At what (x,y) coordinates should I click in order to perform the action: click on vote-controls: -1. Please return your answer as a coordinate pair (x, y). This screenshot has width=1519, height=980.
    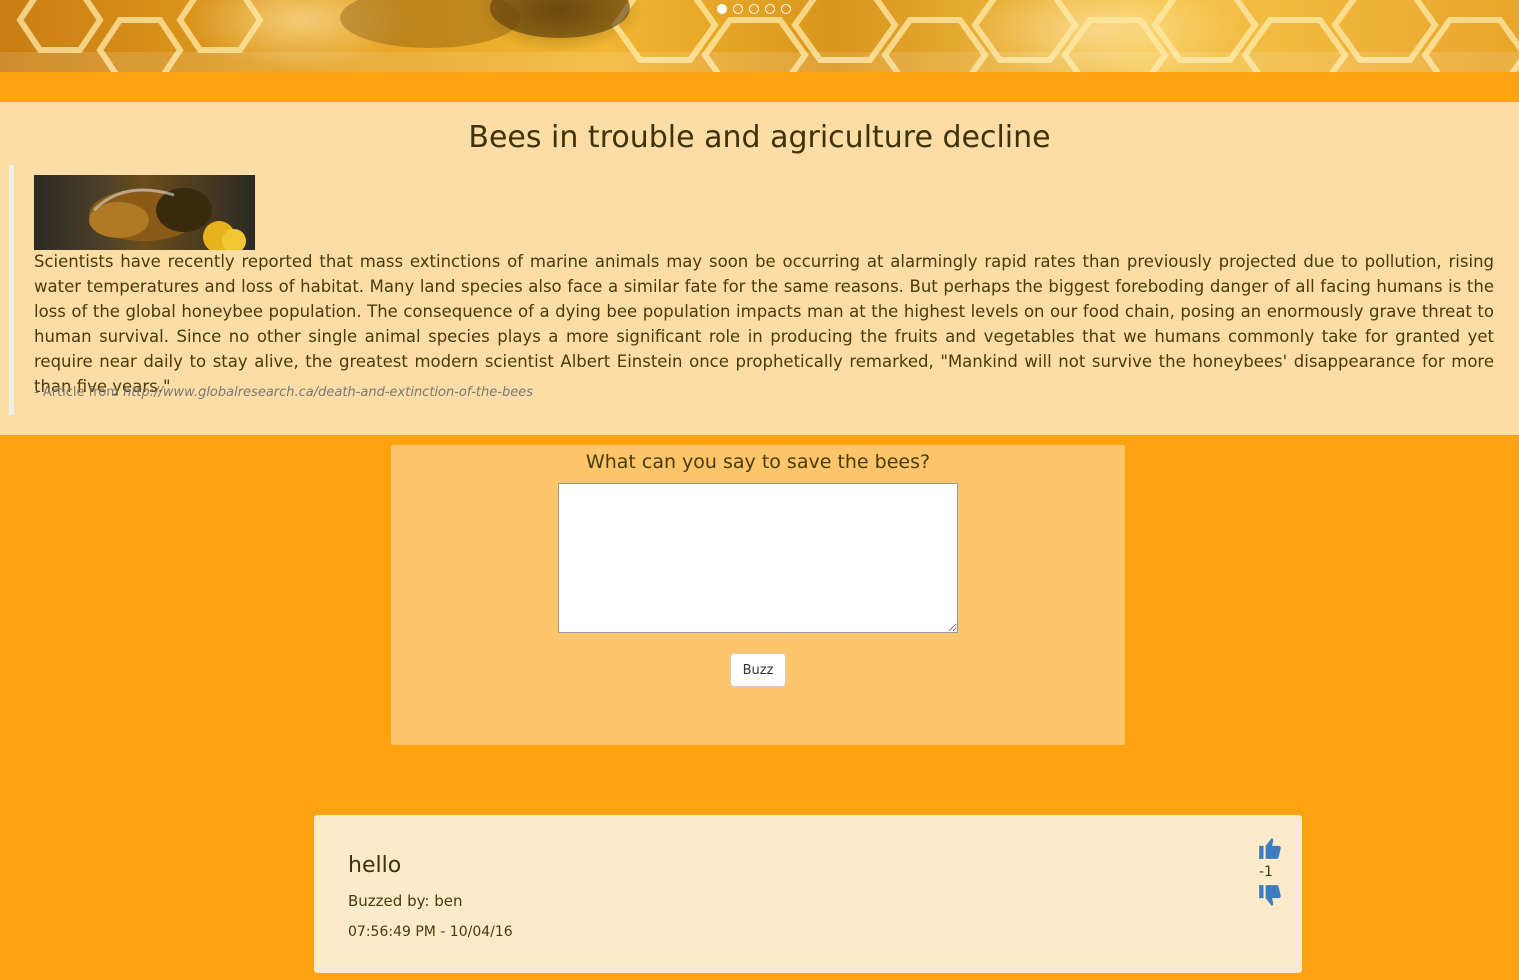
    Looking at the image, I should click on (1271, 872).